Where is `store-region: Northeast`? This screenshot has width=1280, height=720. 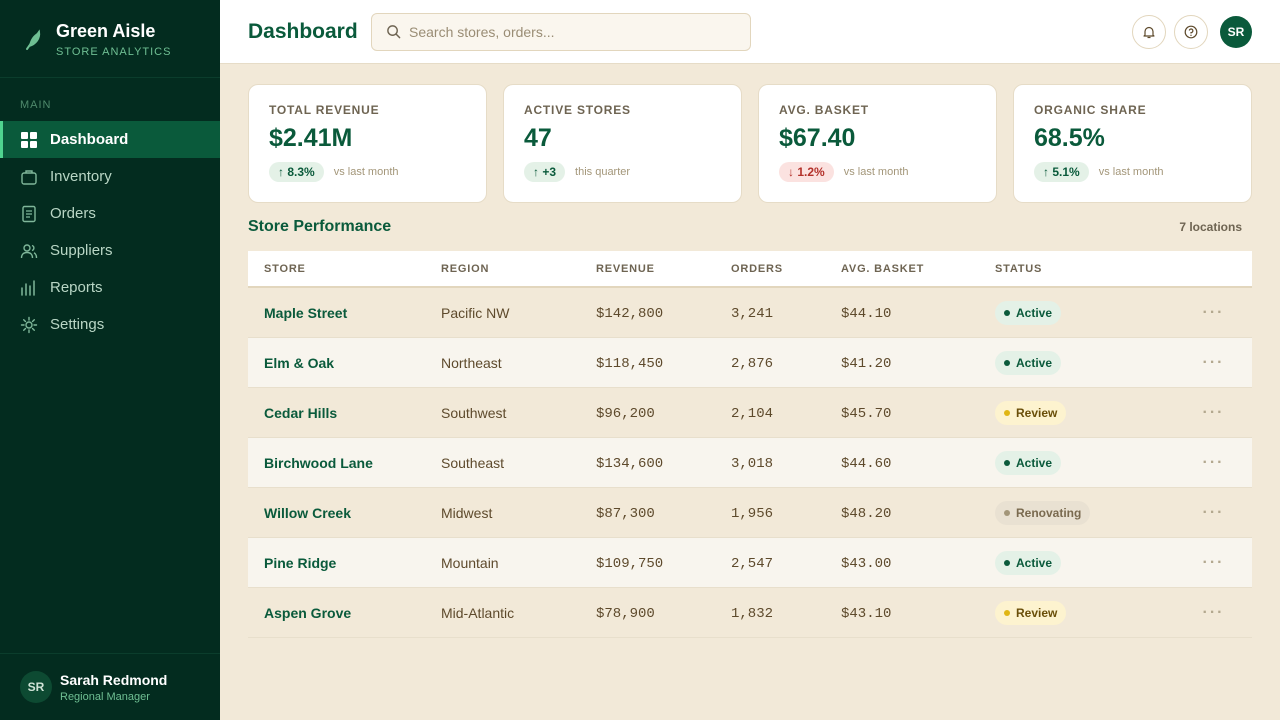
store-region: Northeast is located at coordinates (471, 362).